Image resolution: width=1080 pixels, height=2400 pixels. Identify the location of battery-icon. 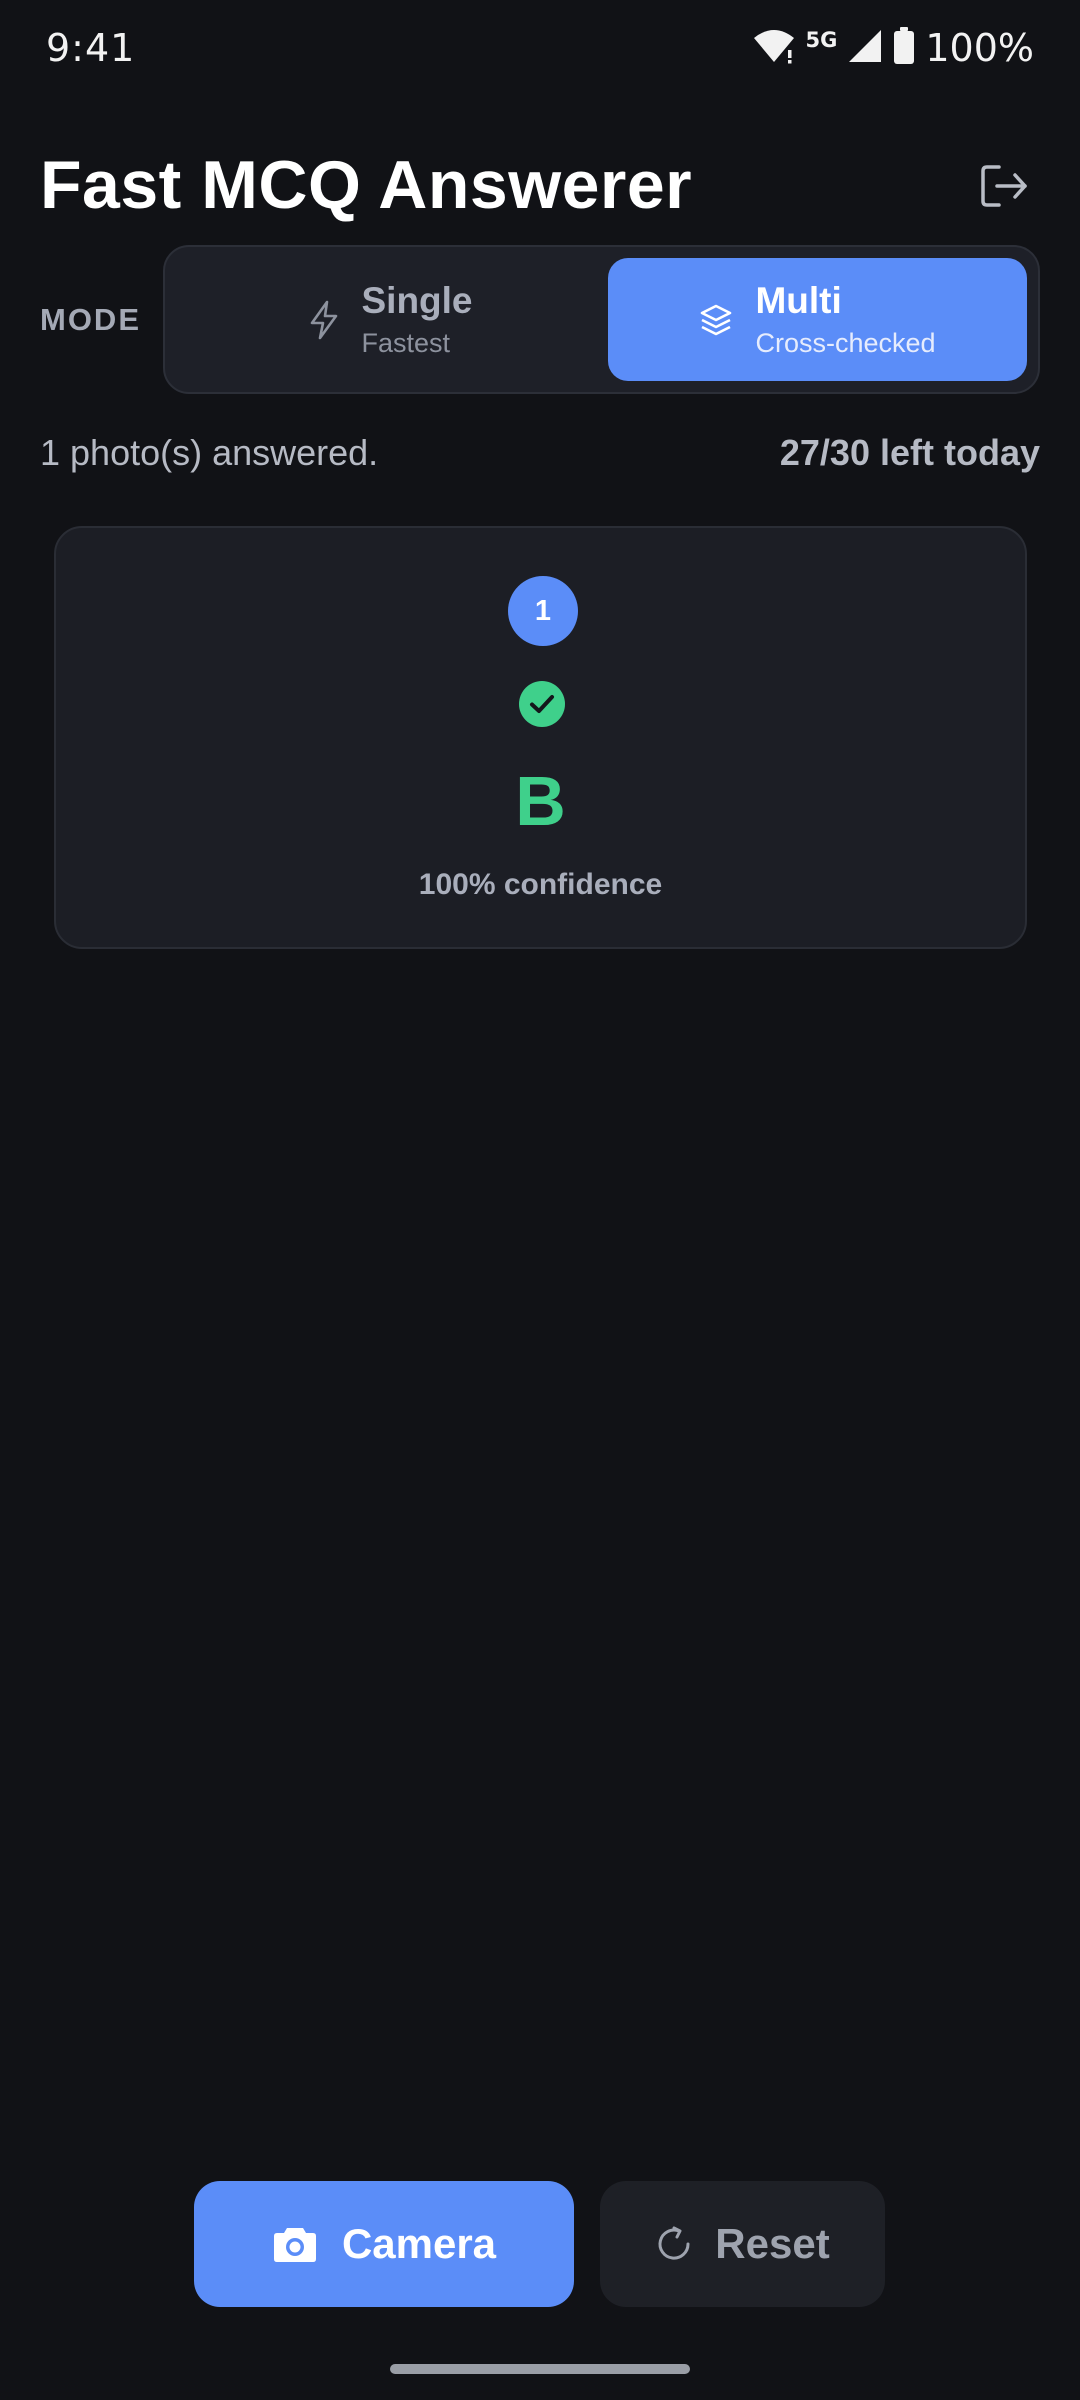
(904, 48).